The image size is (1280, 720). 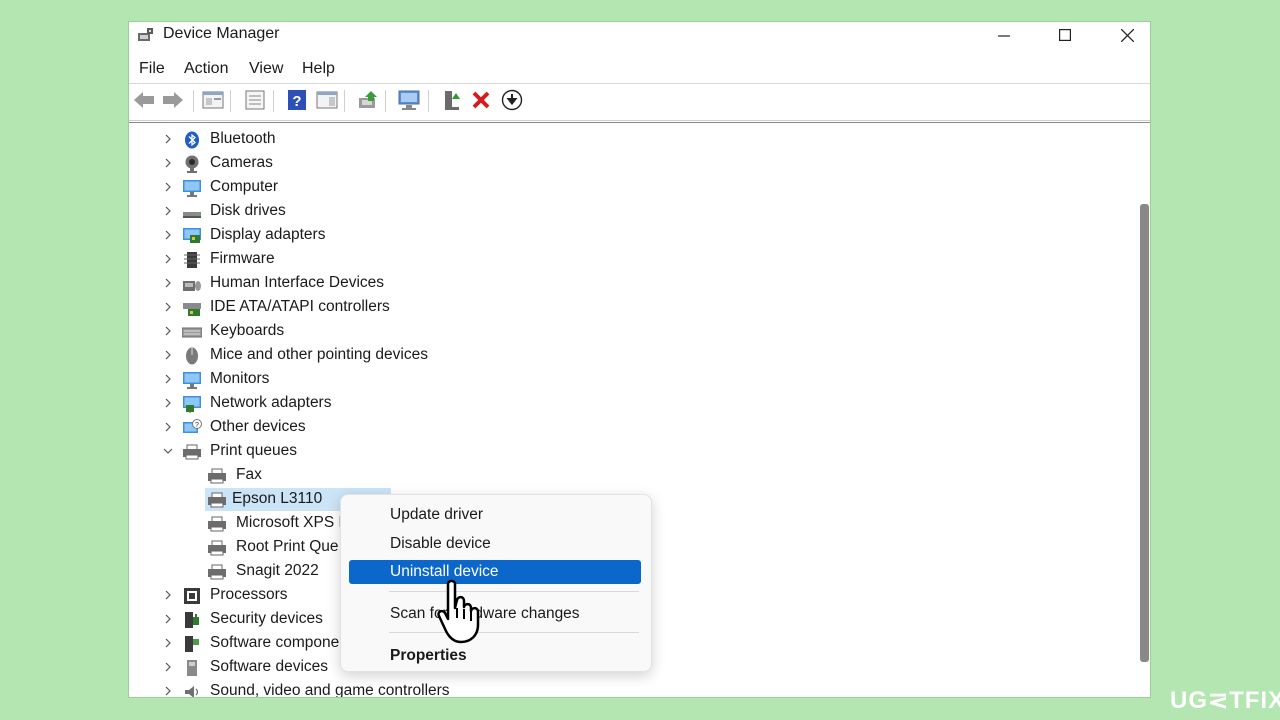 I want to click on menu-bar: File Action View Help, so click(x=639, y=70).